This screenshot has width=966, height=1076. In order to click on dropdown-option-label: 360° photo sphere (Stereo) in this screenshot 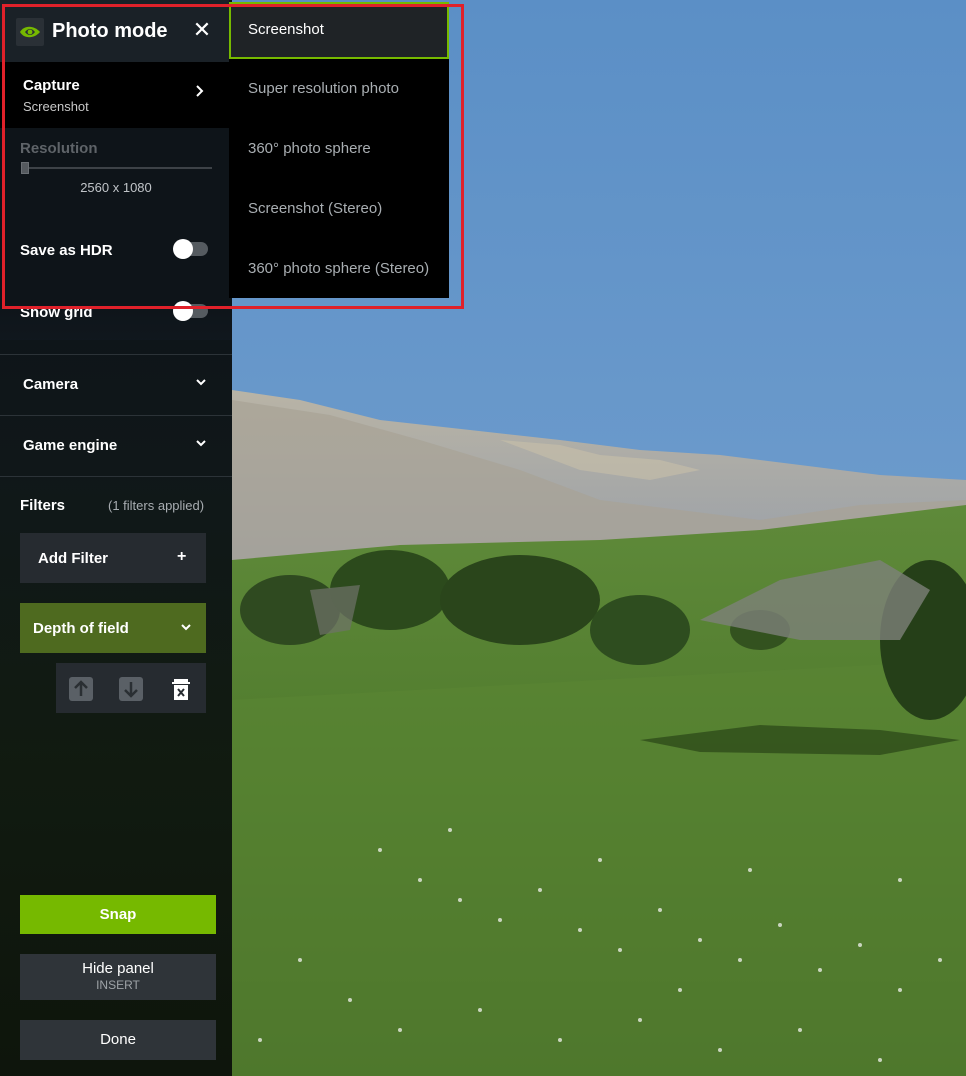, I will do `click(339, 268)`.